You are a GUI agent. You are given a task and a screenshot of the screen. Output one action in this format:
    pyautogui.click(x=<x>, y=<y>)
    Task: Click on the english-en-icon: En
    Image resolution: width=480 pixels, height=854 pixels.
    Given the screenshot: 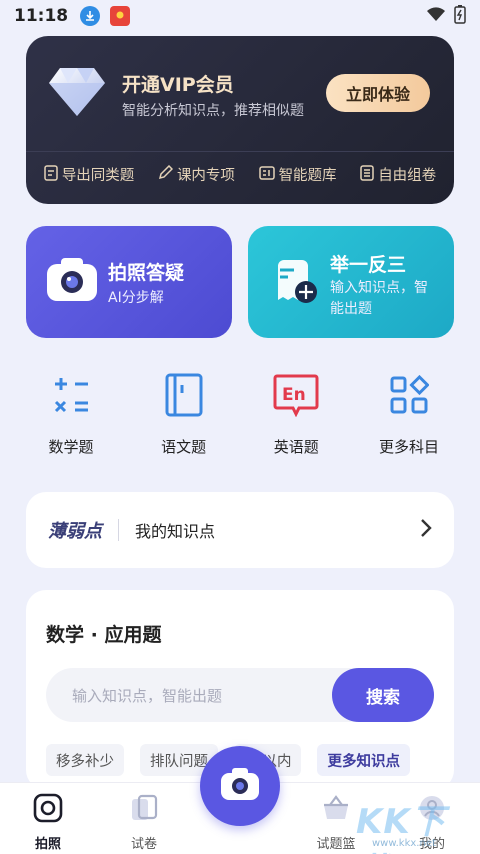 What is the action you would take?
    pyautogui.click(x=296, y=395)
    